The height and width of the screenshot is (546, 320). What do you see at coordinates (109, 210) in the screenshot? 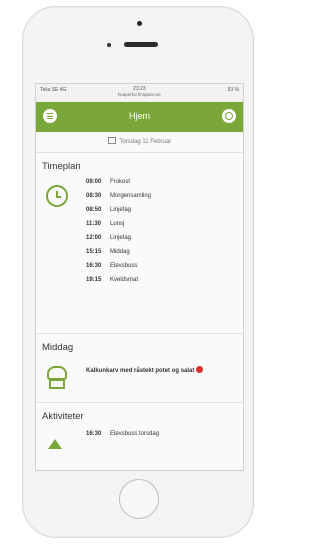
I see `schedule-row: 08:50 Linjefag` at bounding box center [109, 210].